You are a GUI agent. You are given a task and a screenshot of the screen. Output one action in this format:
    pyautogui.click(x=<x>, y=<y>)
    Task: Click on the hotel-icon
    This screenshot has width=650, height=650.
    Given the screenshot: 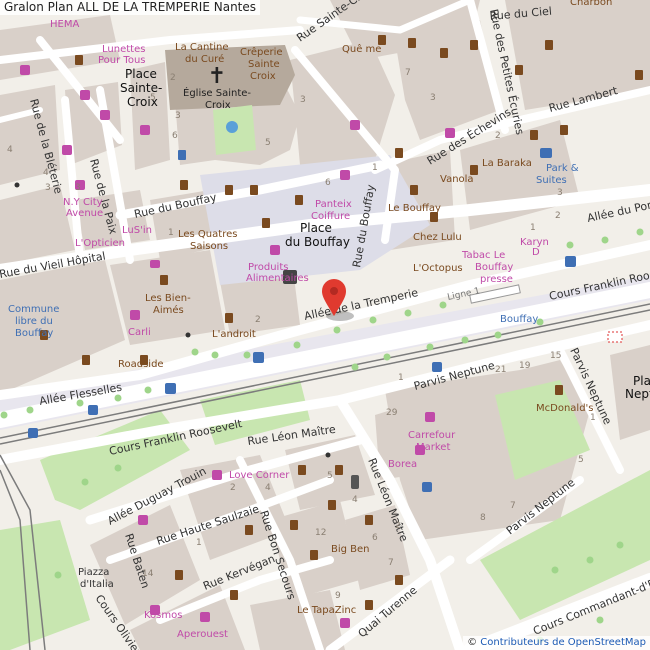 What is the action you would take?
    pyautogui.click(x=546, y=153)
    